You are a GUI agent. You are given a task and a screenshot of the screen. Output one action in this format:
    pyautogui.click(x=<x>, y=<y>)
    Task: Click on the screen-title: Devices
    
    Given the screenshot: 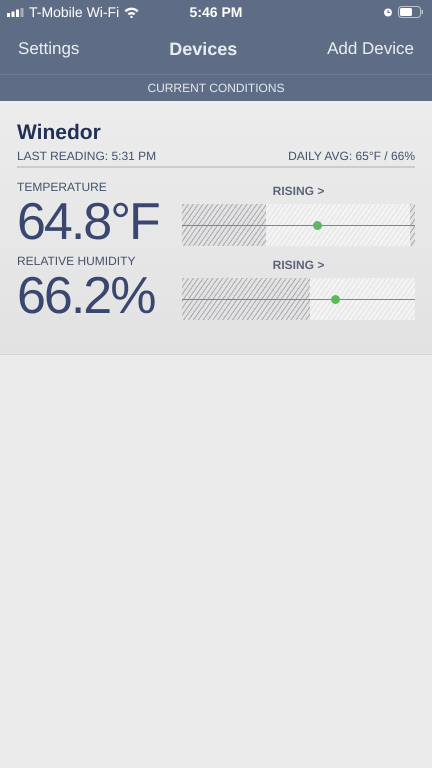 What is the action you would take?
    pyautogui.click(x=203, y=49)
    